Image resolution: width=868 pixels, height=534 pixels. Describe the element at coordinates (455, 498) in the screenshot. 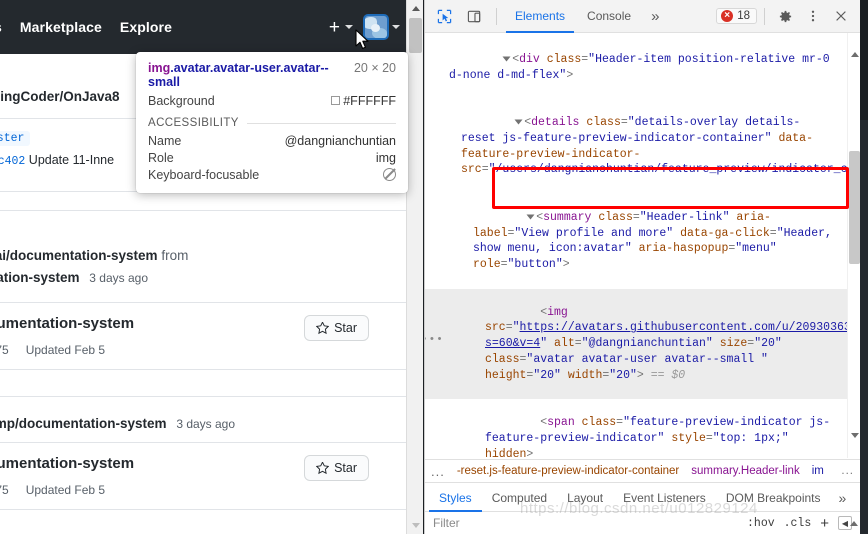

I see `tab-styles: Styles` at that location.